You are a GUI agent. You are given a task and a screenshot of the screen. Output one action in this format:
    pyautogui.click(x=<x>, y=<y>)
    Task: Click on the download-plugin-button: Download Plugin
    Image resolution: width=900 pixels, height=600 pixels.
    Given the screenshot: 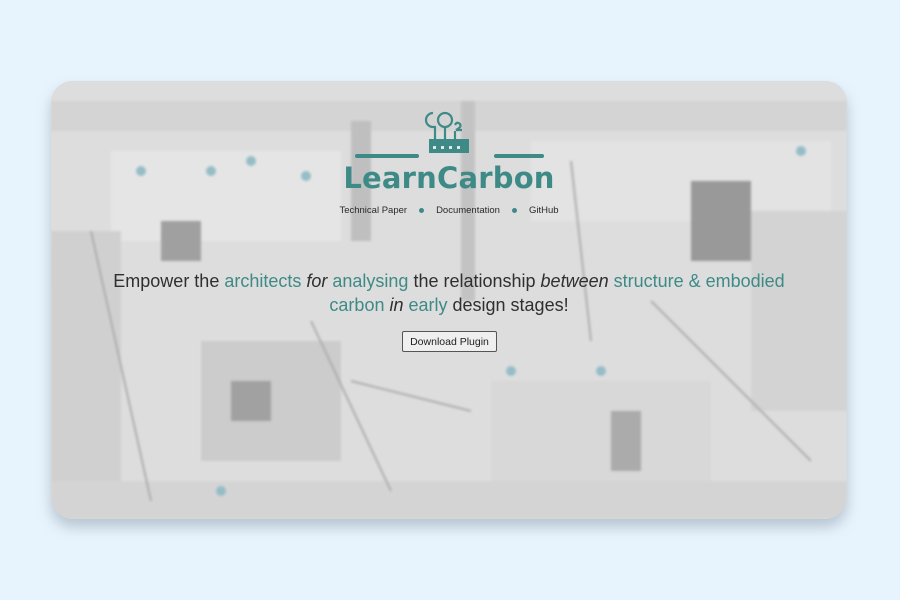 What is the action you would take?
    pyautogui.click(x=449, y=341)
    